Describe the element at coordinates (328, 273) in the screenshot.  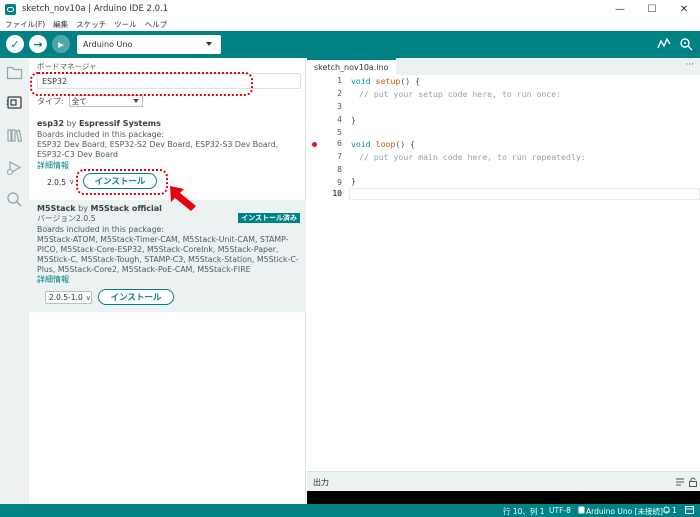
I see `line-gutter: 1 2 3 4 5 6 7 8 9 10` at that location.